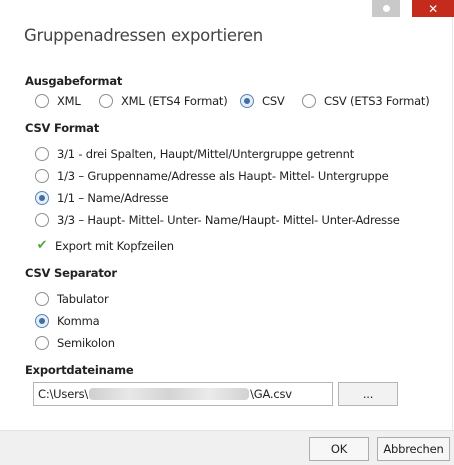  What do you see at coordinates (113, 198) in the screenshot?
I see `radio-format-1-1-label: 1/1 – Name/Adresse` at bounding box center [113, 198].